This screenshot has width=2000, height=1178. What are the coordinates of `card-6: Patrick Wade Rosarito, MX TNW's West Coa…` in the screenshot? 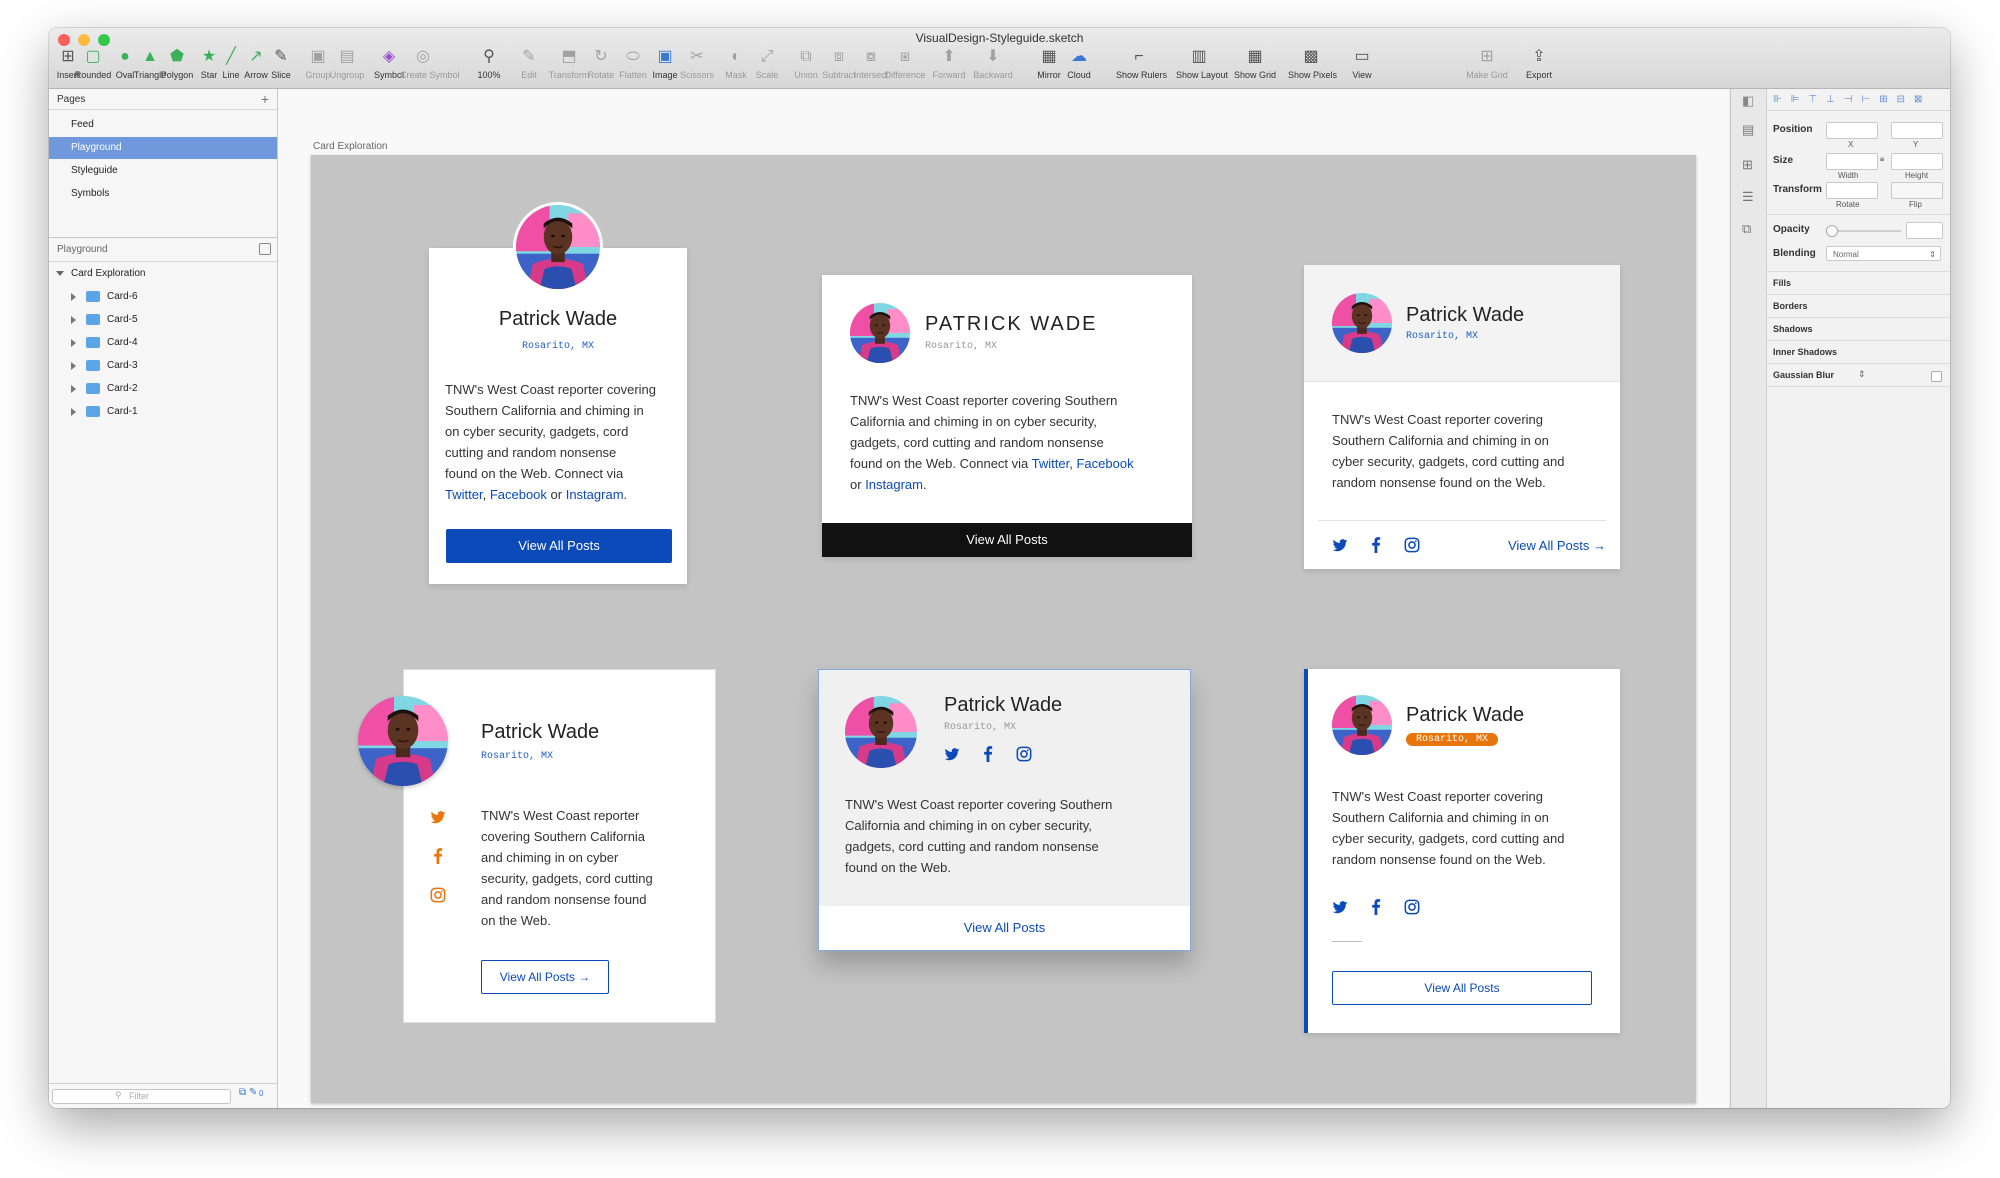 It's located at (1462, 851).